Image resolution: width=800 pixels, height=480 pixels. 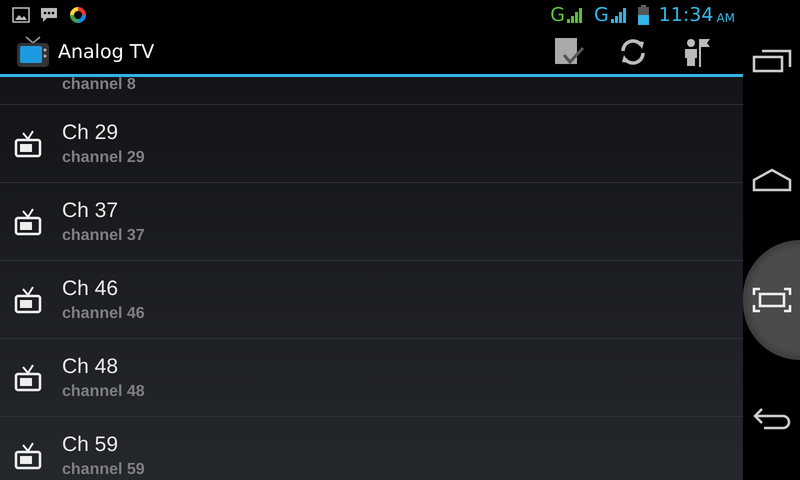 I want to click on colorful-ring-icon, so click(x=78, y=15).